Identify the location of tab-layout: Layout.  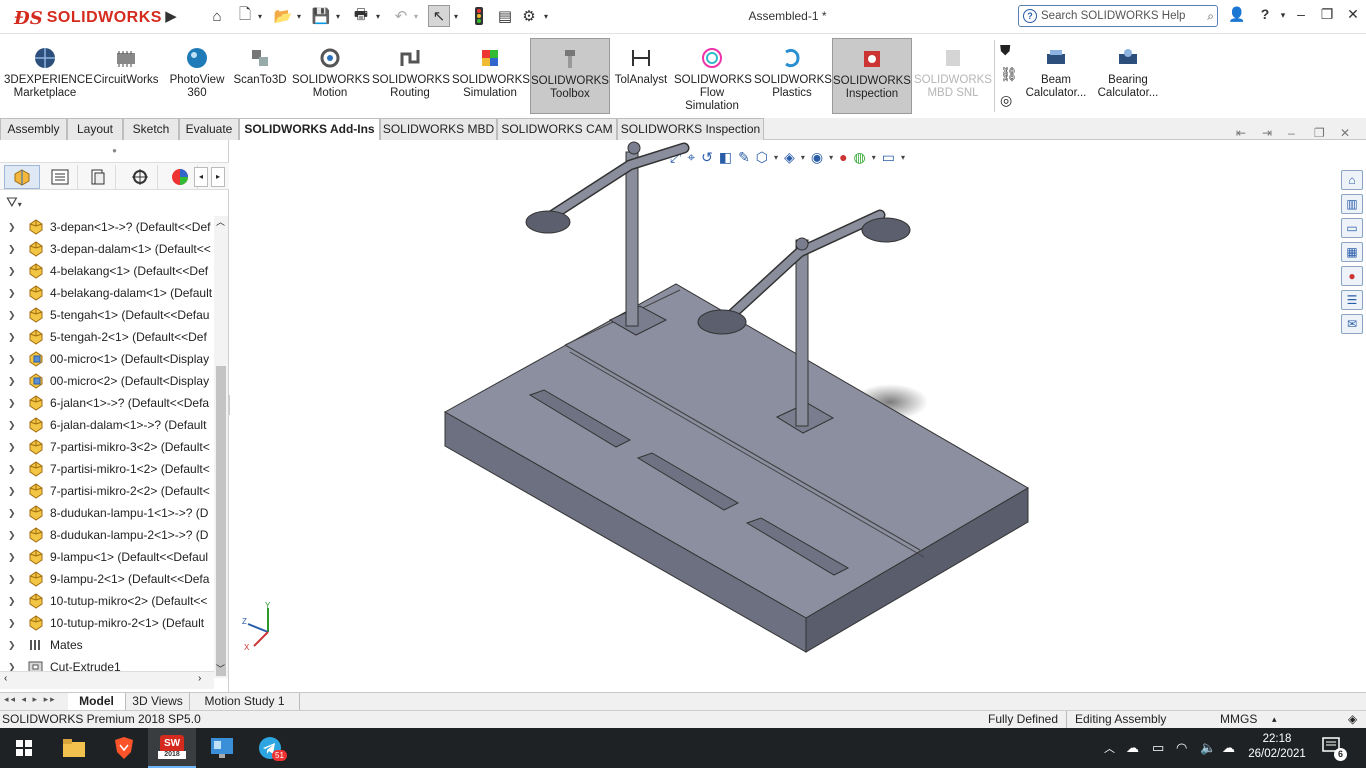
(95, 129).